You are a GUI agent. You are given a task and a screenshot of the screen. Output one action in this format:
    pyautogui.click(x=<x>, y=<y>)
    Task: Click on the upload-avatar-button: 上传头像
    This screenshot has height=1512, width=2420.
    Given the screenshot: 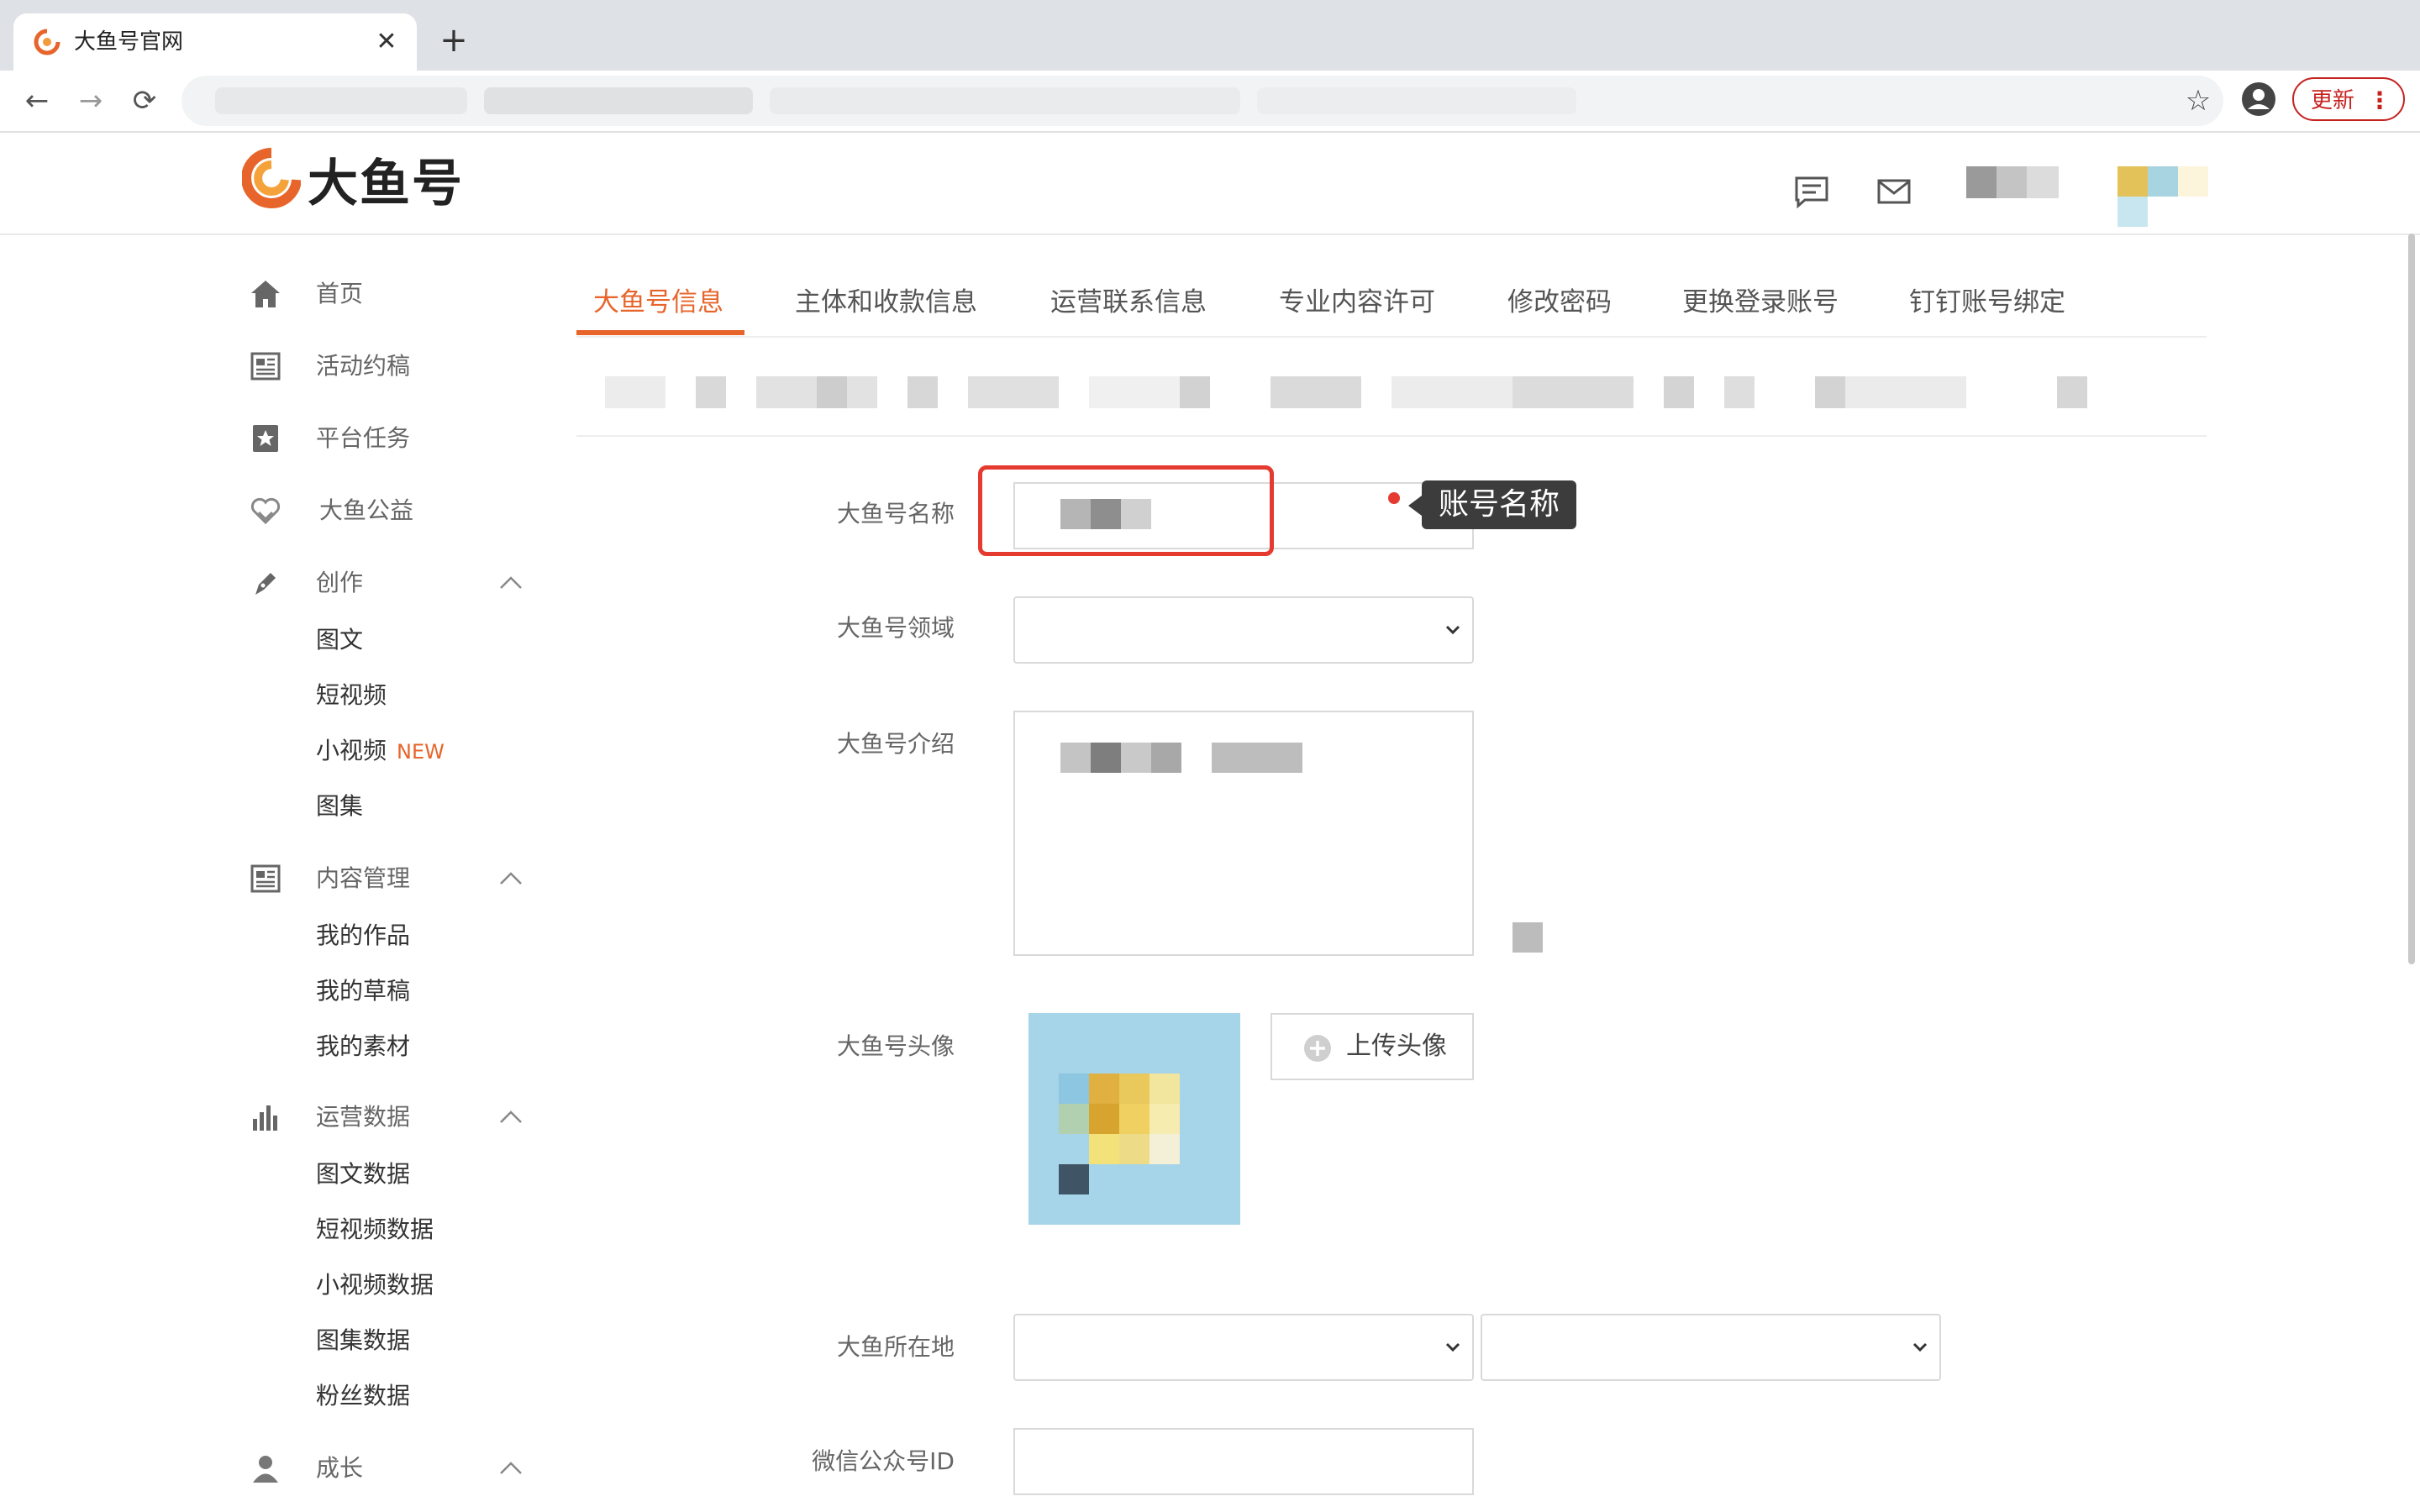 What is the action you would take?
    pyautogui.click(x=1372, y=1046)
    